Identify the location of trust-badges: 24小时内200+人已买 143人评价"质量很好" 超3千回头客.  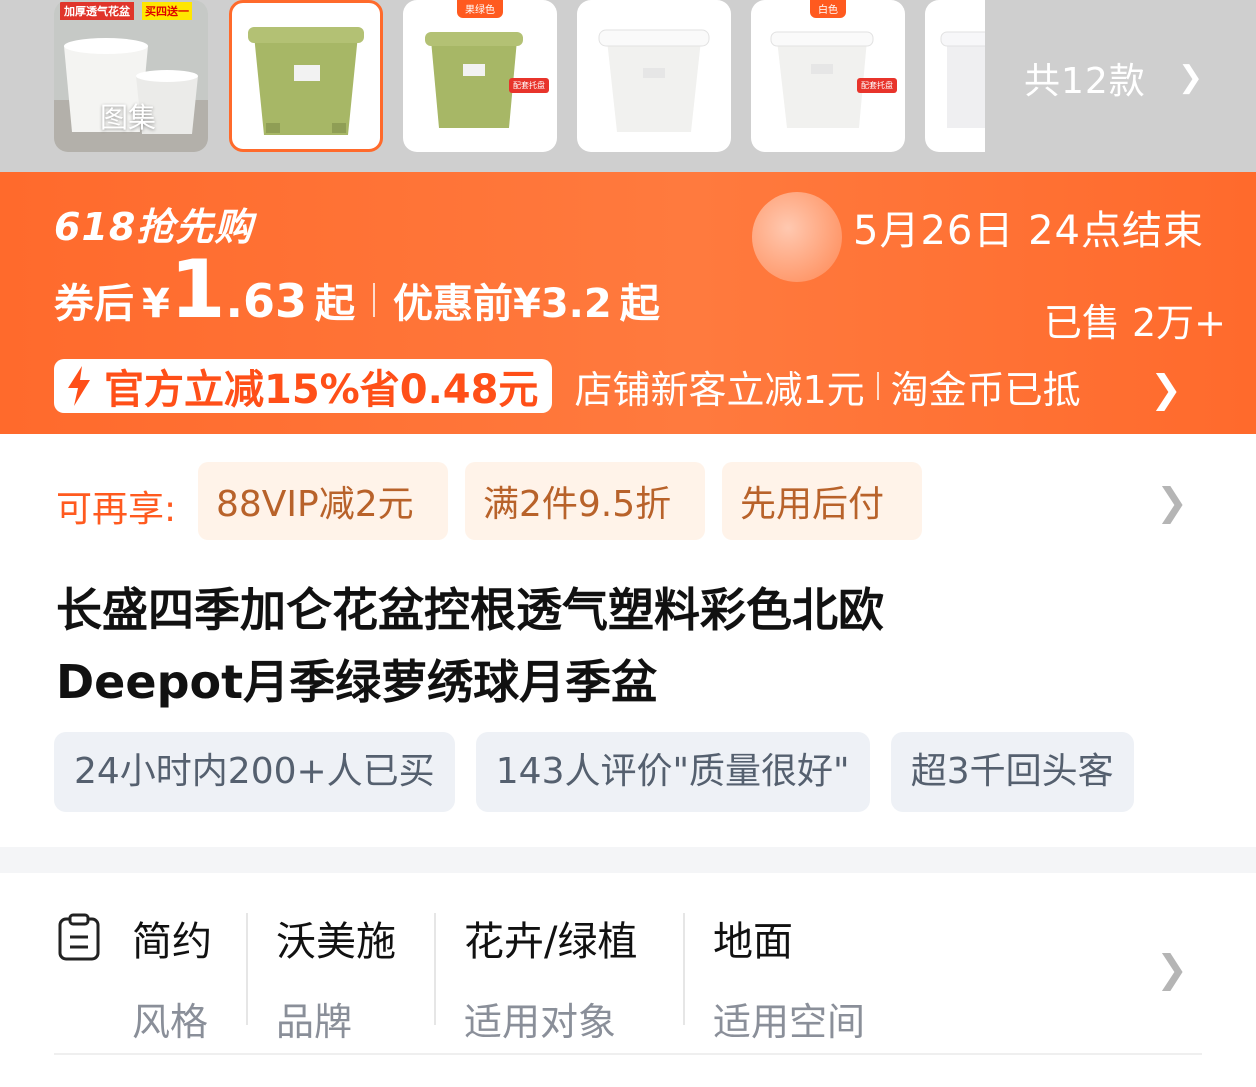
(624, 772).